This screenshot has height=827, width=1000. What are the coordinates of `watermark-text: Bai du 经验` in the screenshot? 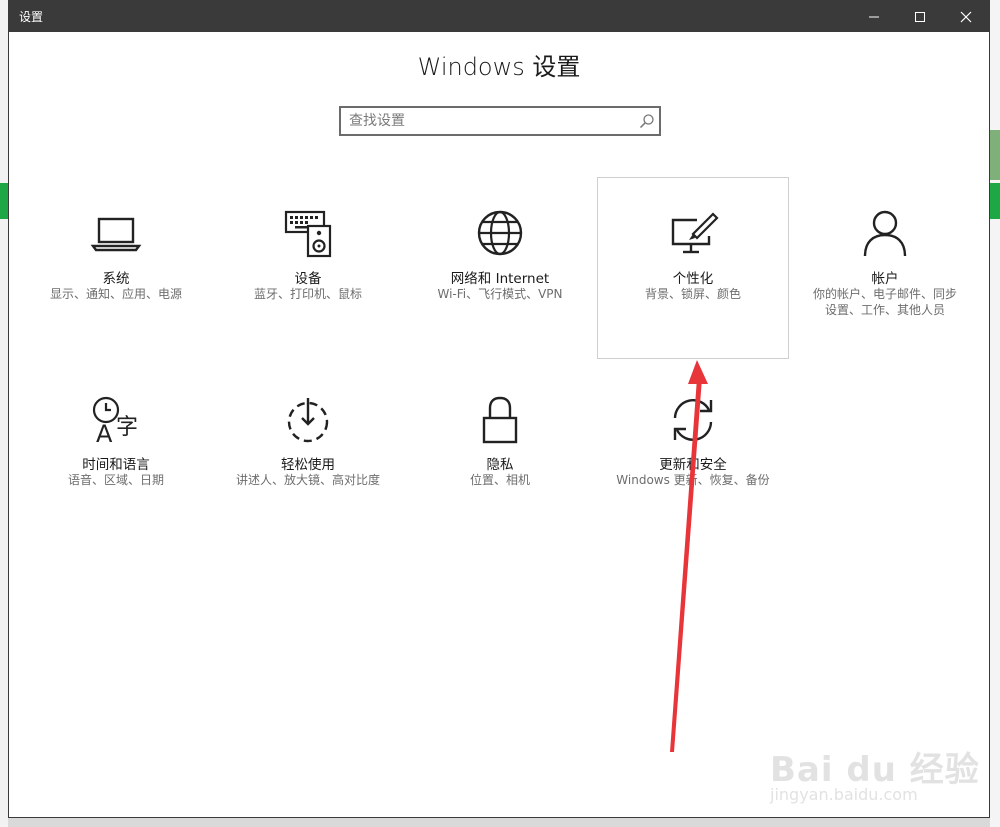 It's located at (875, 770).